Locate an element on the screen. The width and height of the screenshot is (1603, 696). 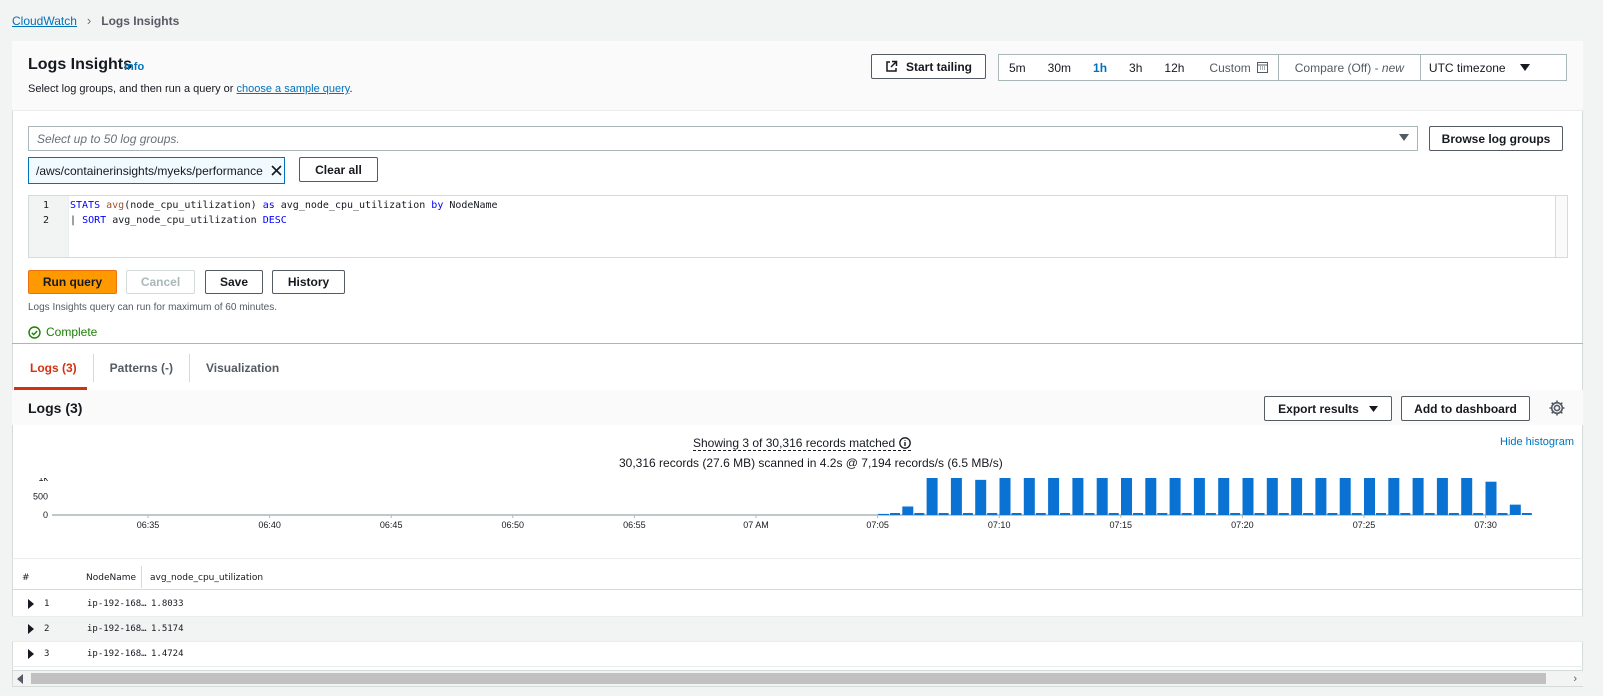
x-tick-label: 07:10 is located at coordinates (999, 525).